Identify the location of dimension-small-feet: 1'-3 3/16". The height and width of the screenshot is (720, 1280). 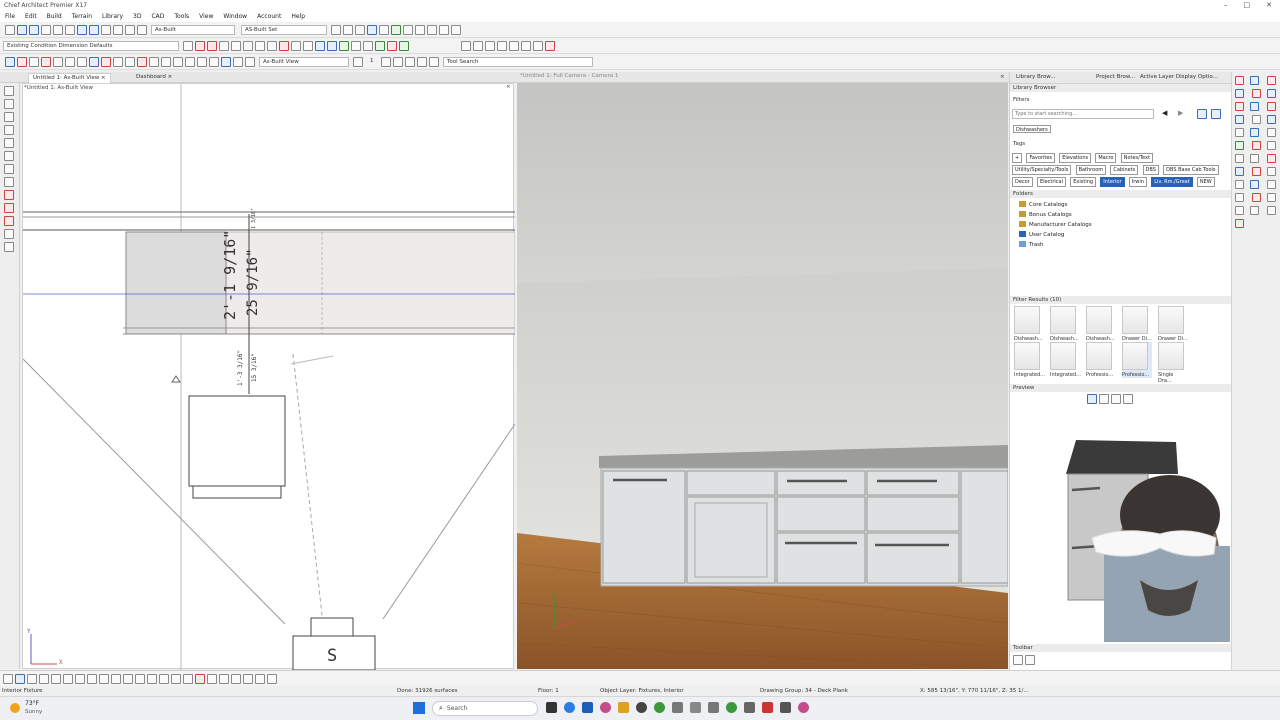
(240, 368).